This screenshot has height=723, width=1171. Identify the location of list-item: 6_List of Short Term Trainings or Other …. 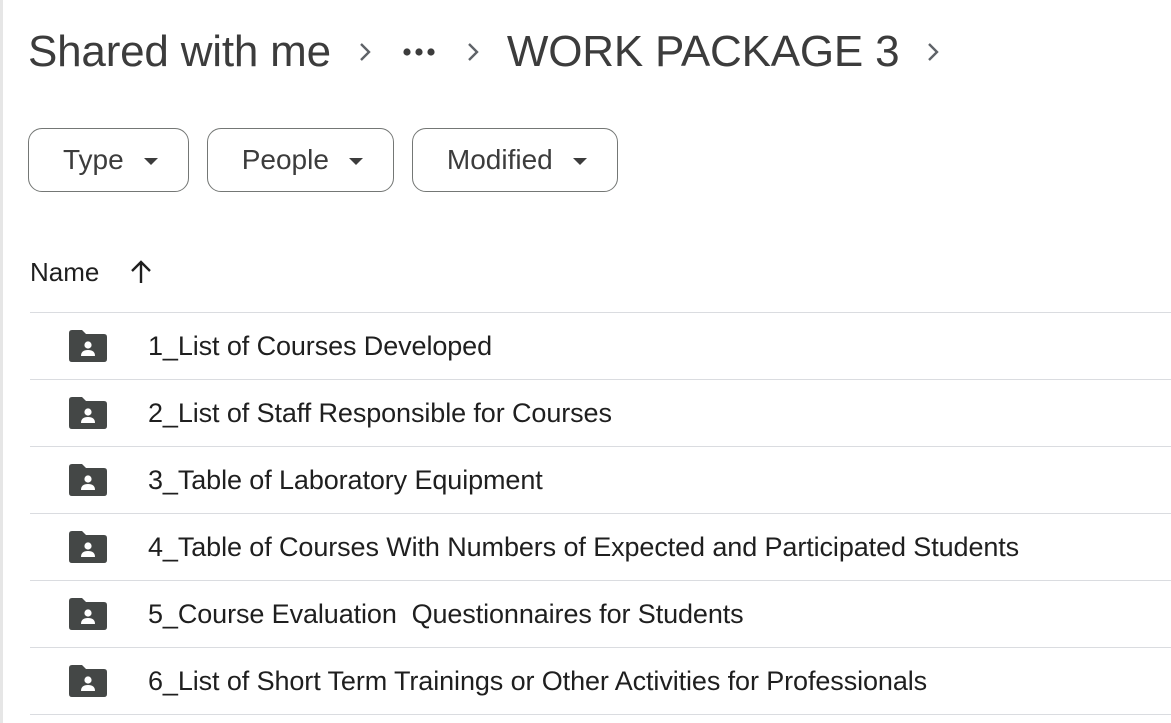
(600, 681).